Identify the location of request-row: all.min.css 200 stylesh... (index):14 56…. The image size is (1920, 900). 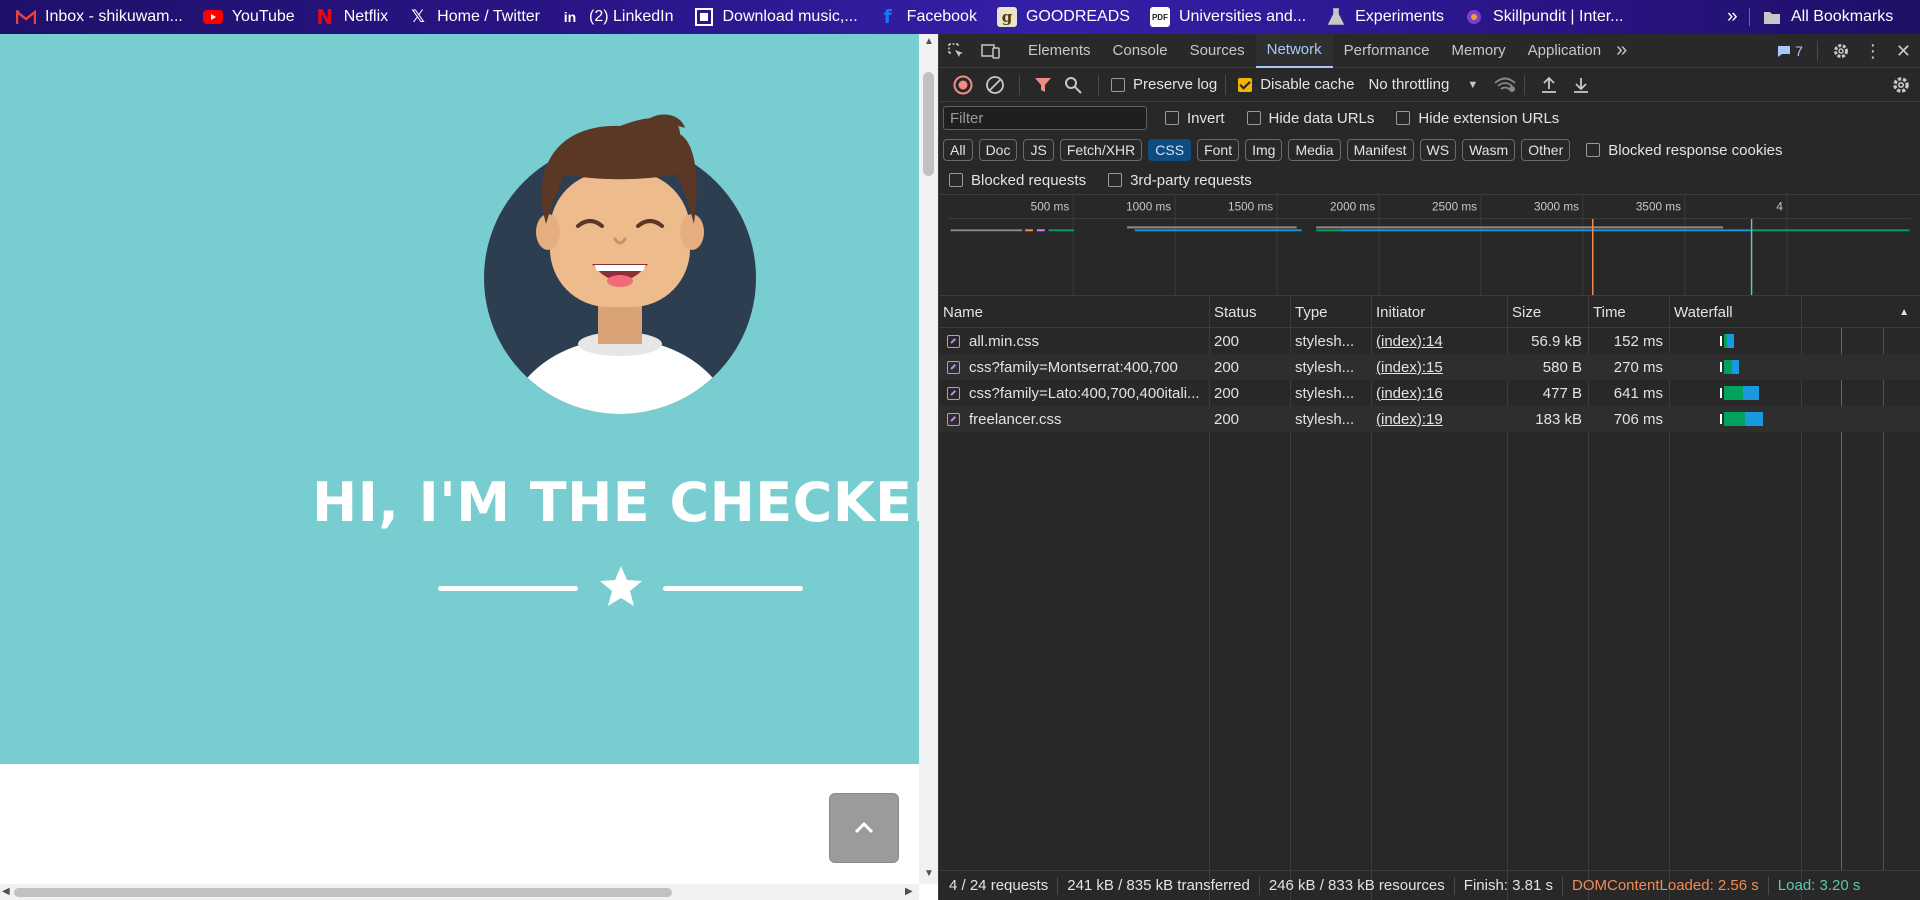
(1429, 341).